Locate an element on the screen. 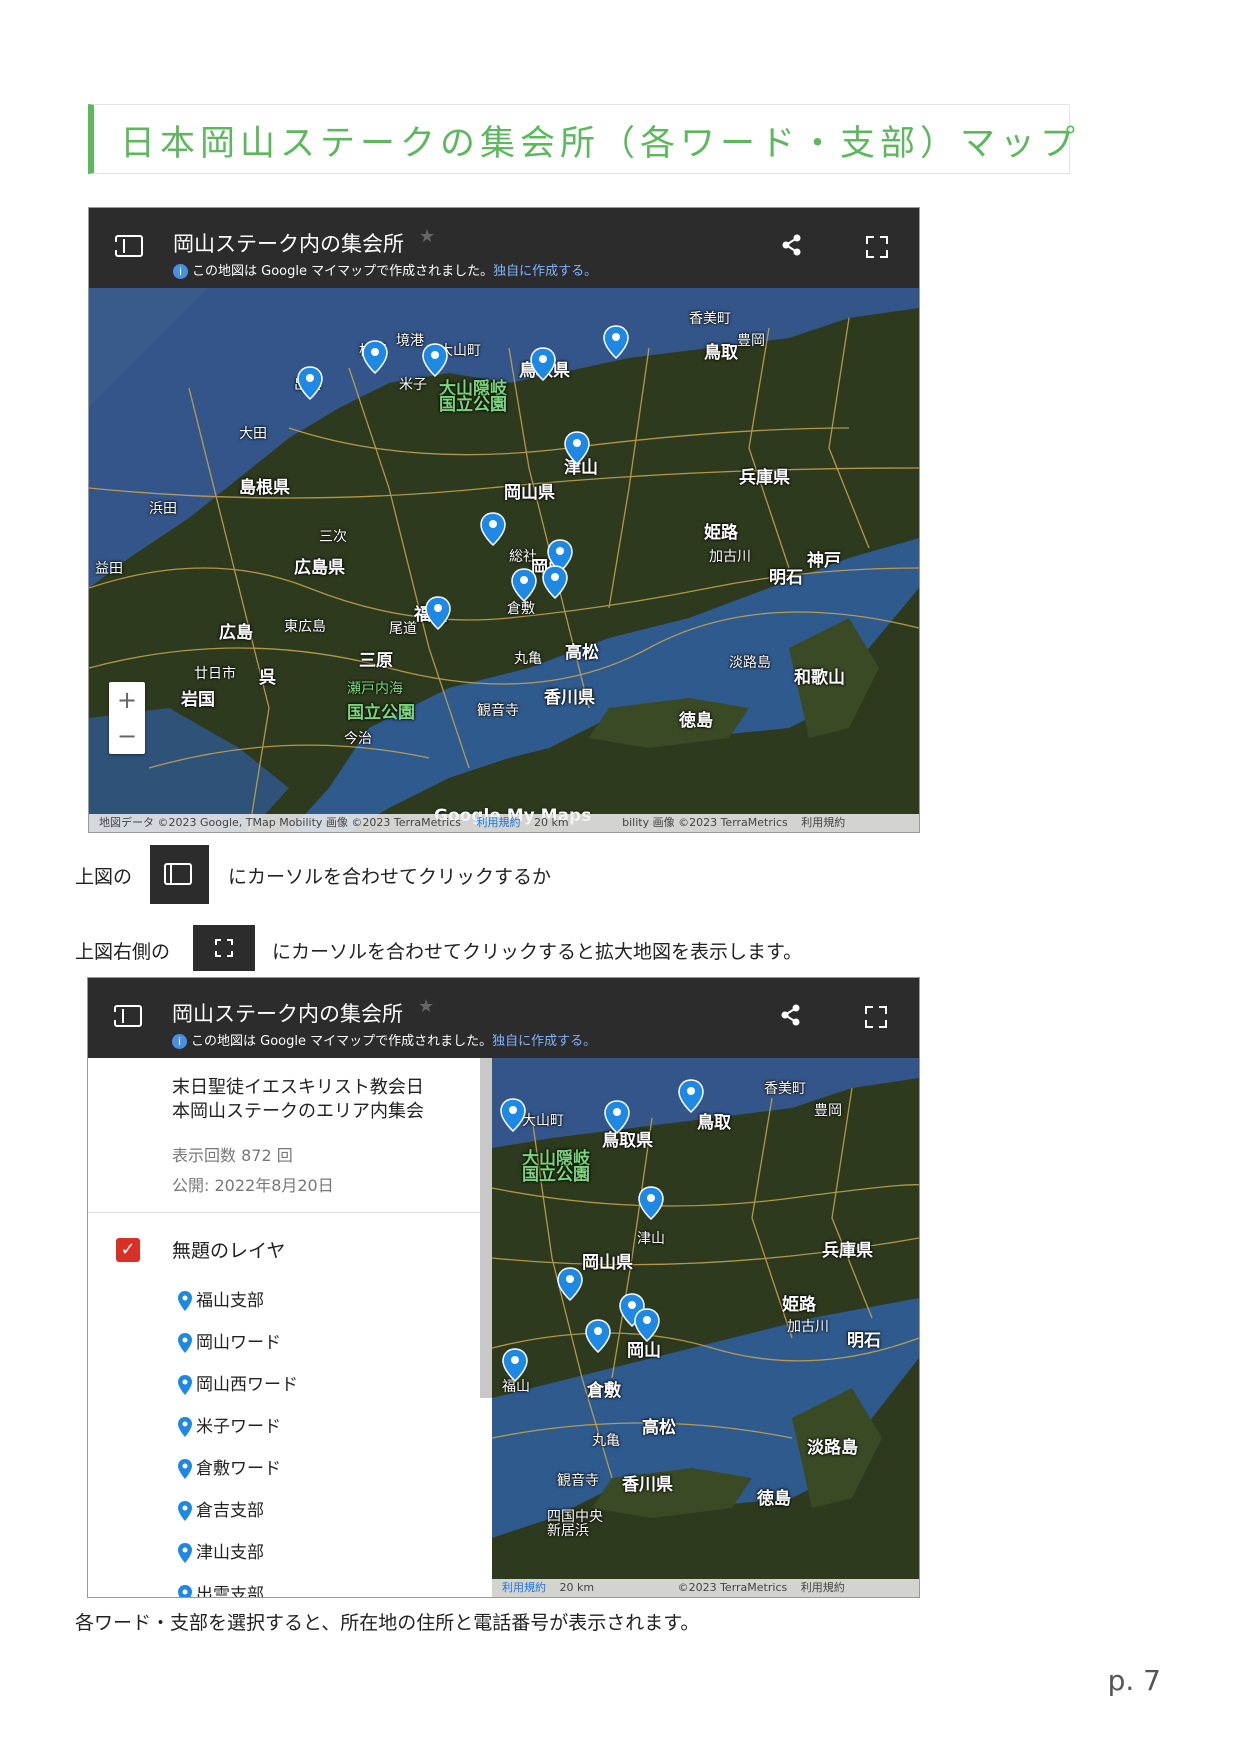  place-label: 廿日市 is located at coordinates (215, 674).